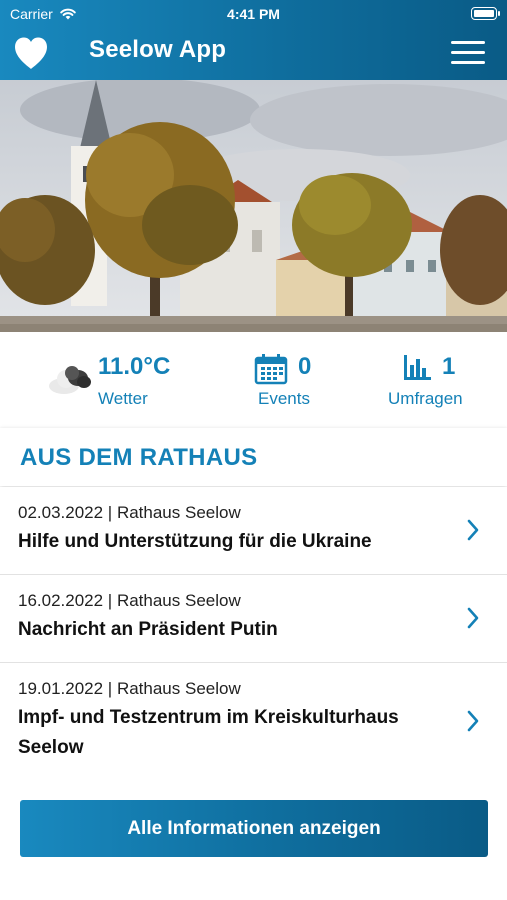  Describe the element at coordinates (284, 399) in the screenshot. I see `events-label: Events` at that location.